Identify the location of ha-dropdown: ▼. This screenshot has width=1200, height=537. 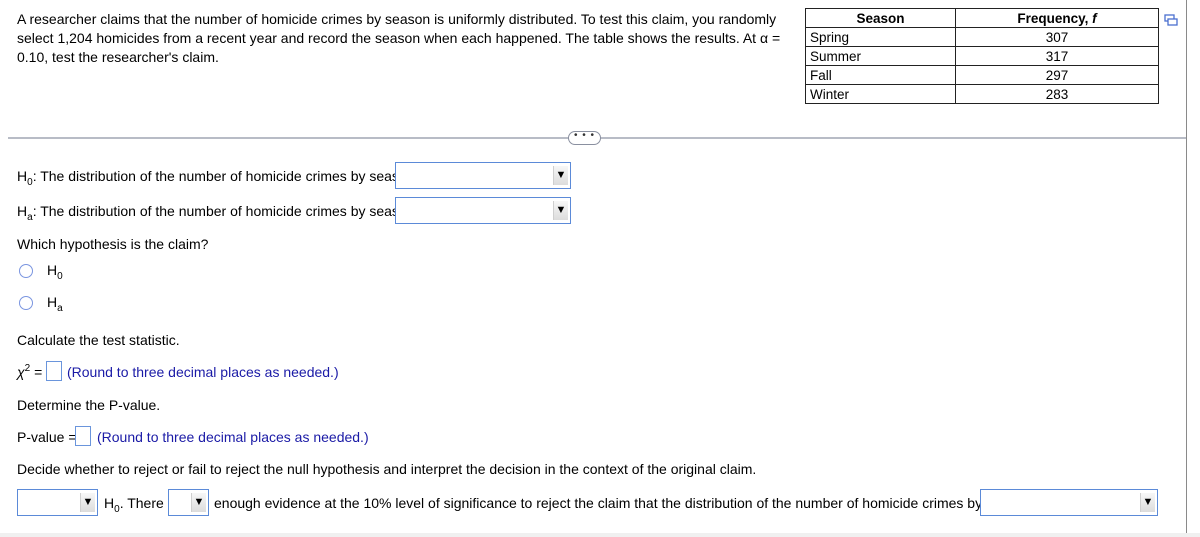
(483, 210).